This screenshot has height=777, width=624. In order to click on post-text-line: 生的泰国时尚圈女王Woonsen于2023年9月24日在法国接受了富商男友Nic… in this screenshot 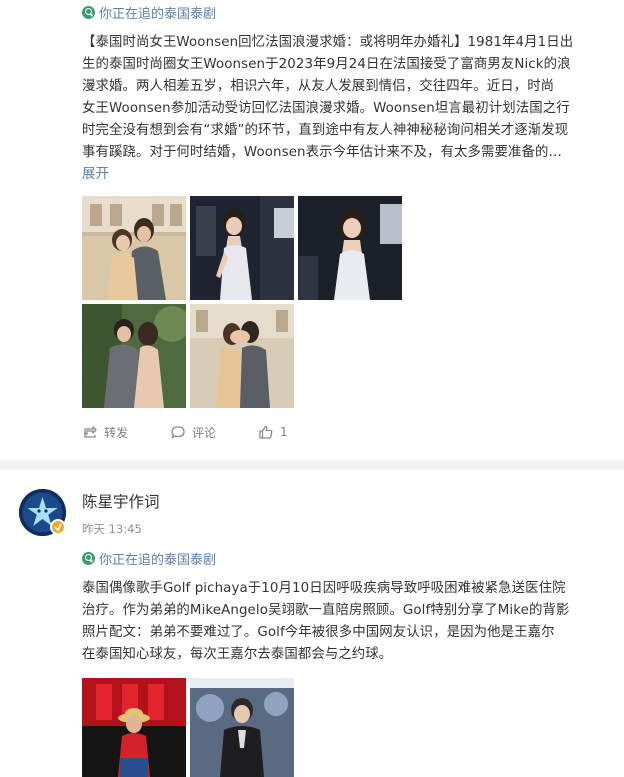, I will do `click(326, 64)`.